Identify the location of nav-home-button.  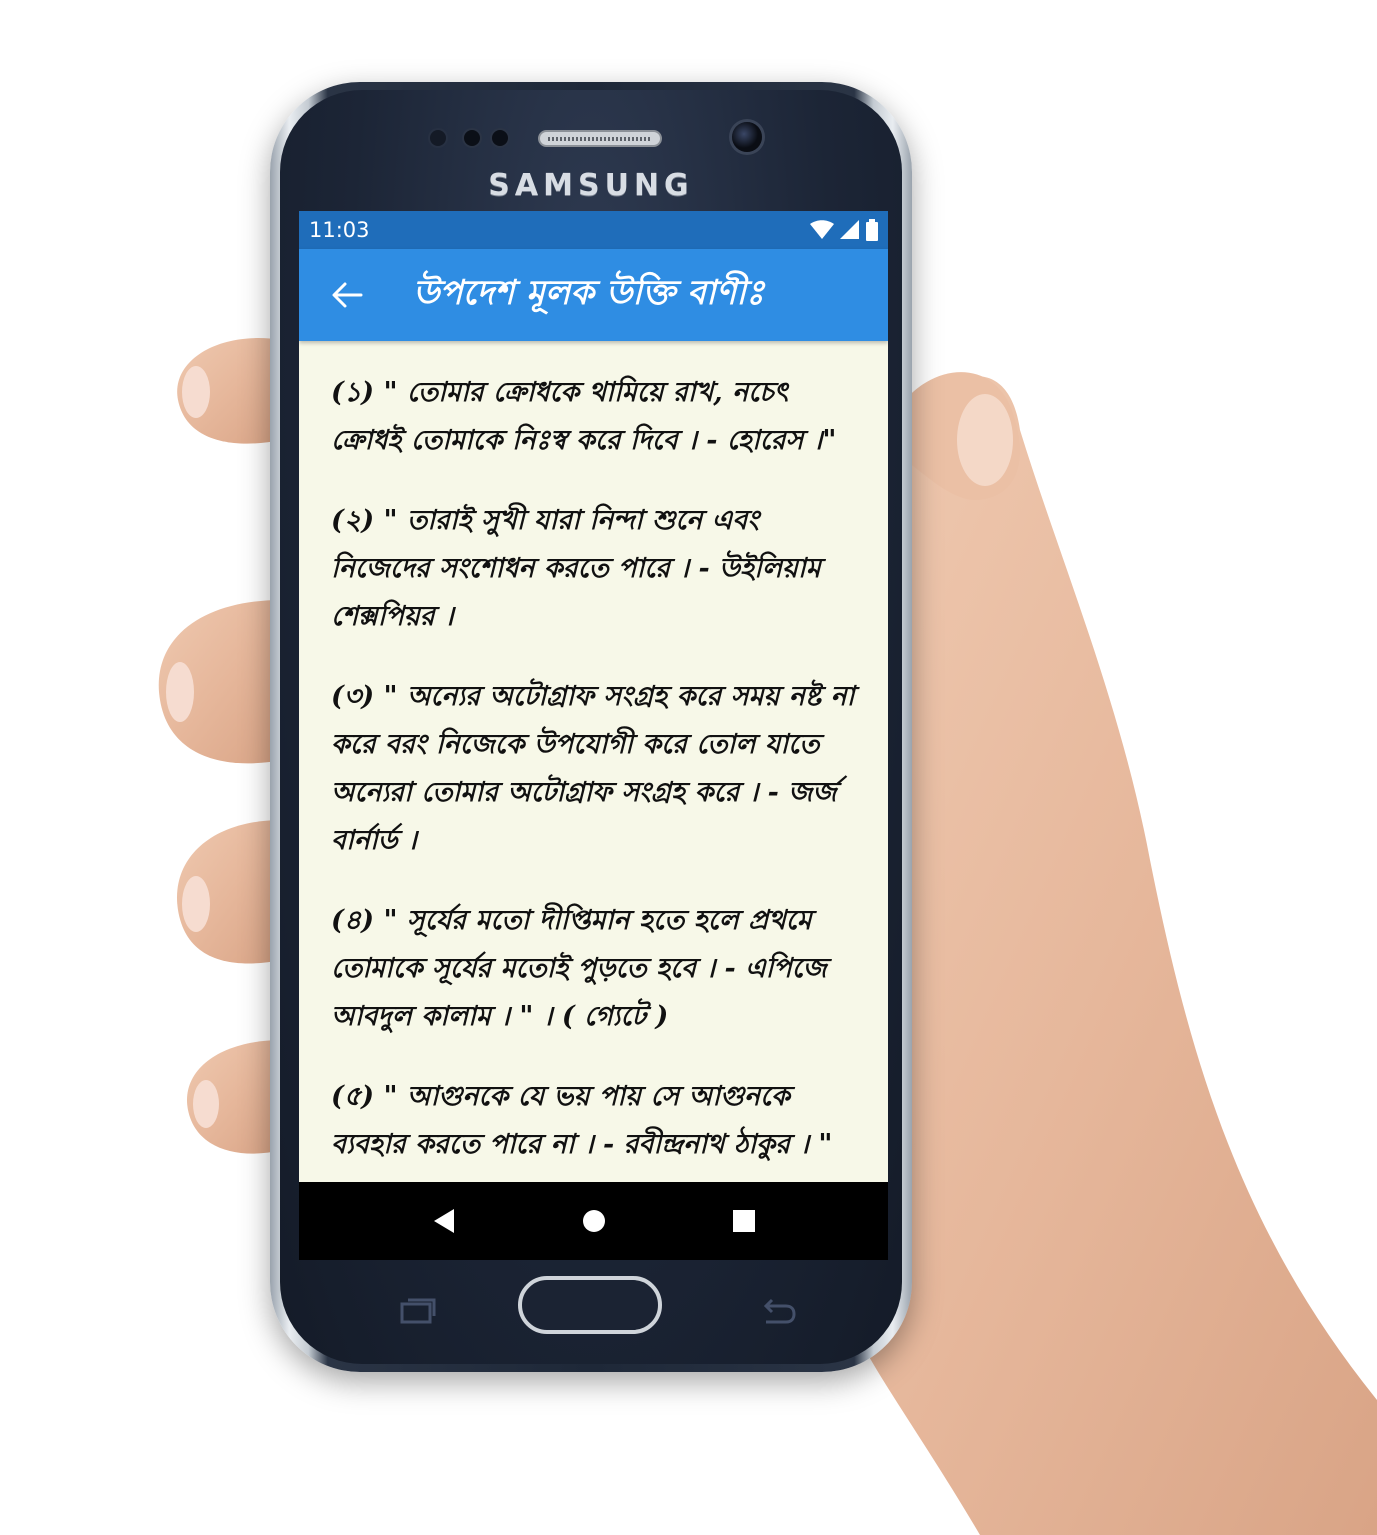
(594, 1221).